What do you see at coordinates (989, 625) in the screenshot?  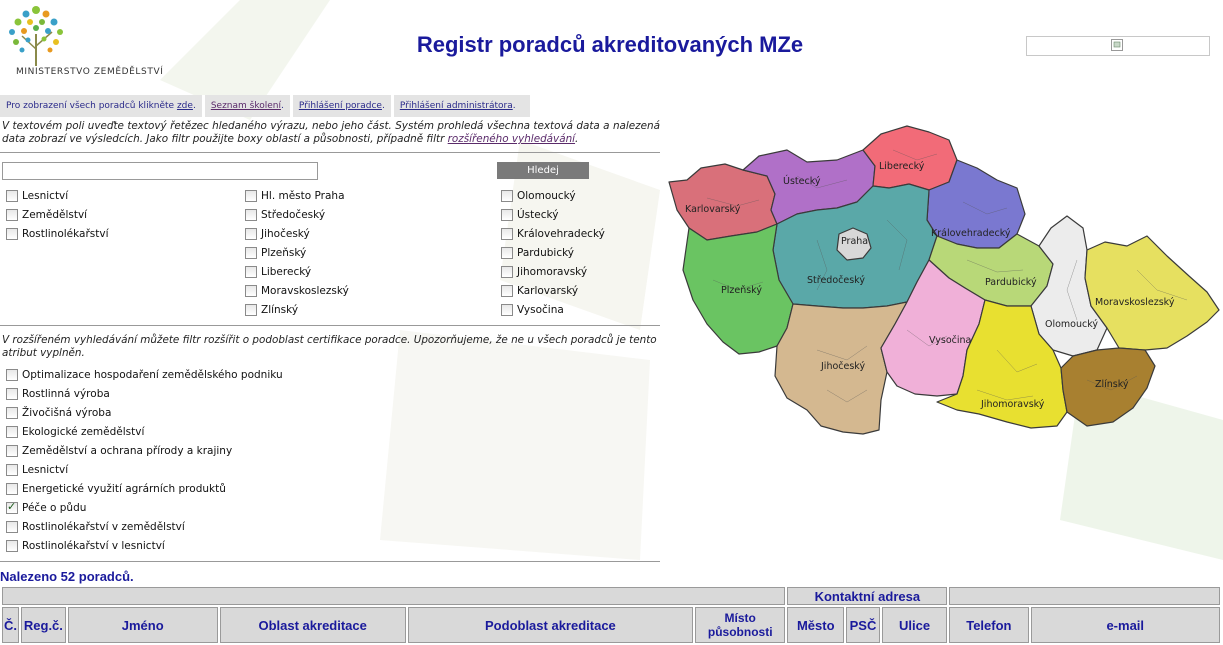 I see `column-header: Telefon` at bounding box center [989, 625].